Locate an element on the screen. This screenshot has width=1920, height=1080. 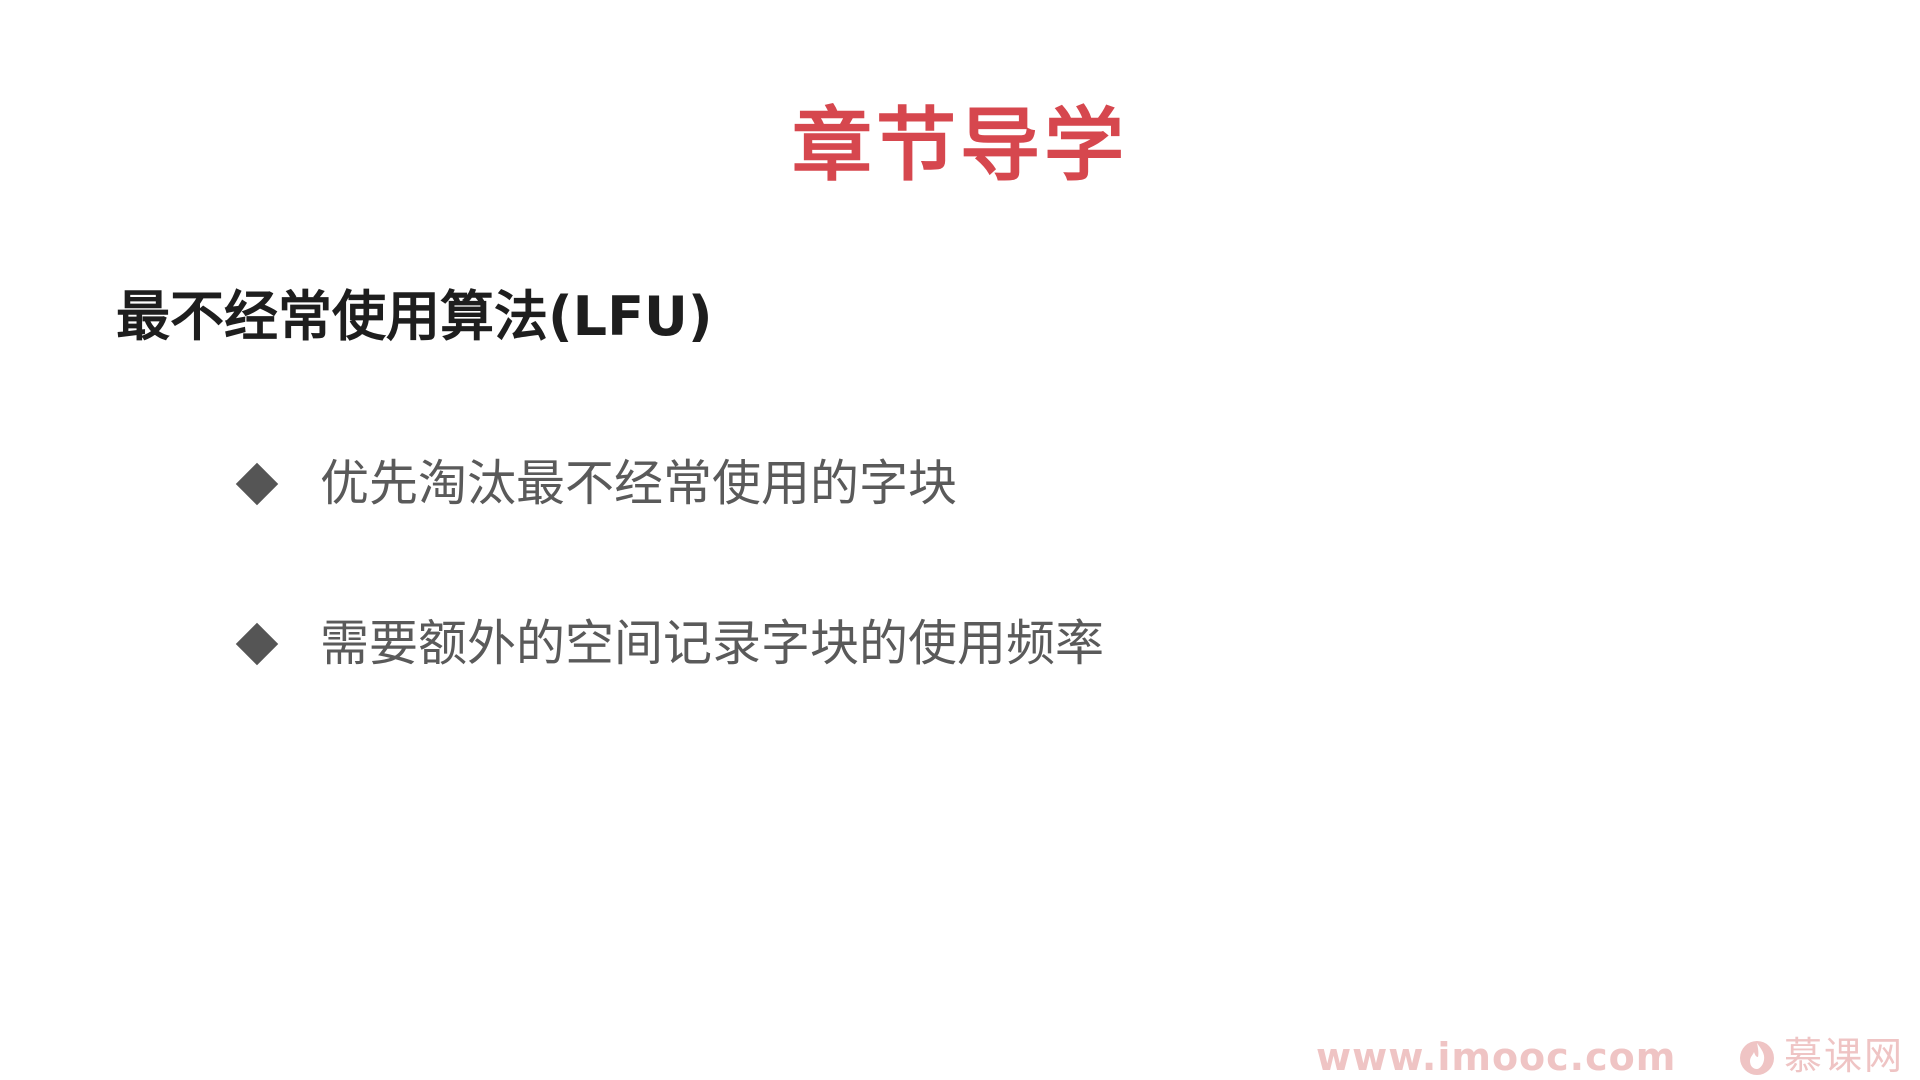
flame-icon is located at coordinates (1757, 1058).